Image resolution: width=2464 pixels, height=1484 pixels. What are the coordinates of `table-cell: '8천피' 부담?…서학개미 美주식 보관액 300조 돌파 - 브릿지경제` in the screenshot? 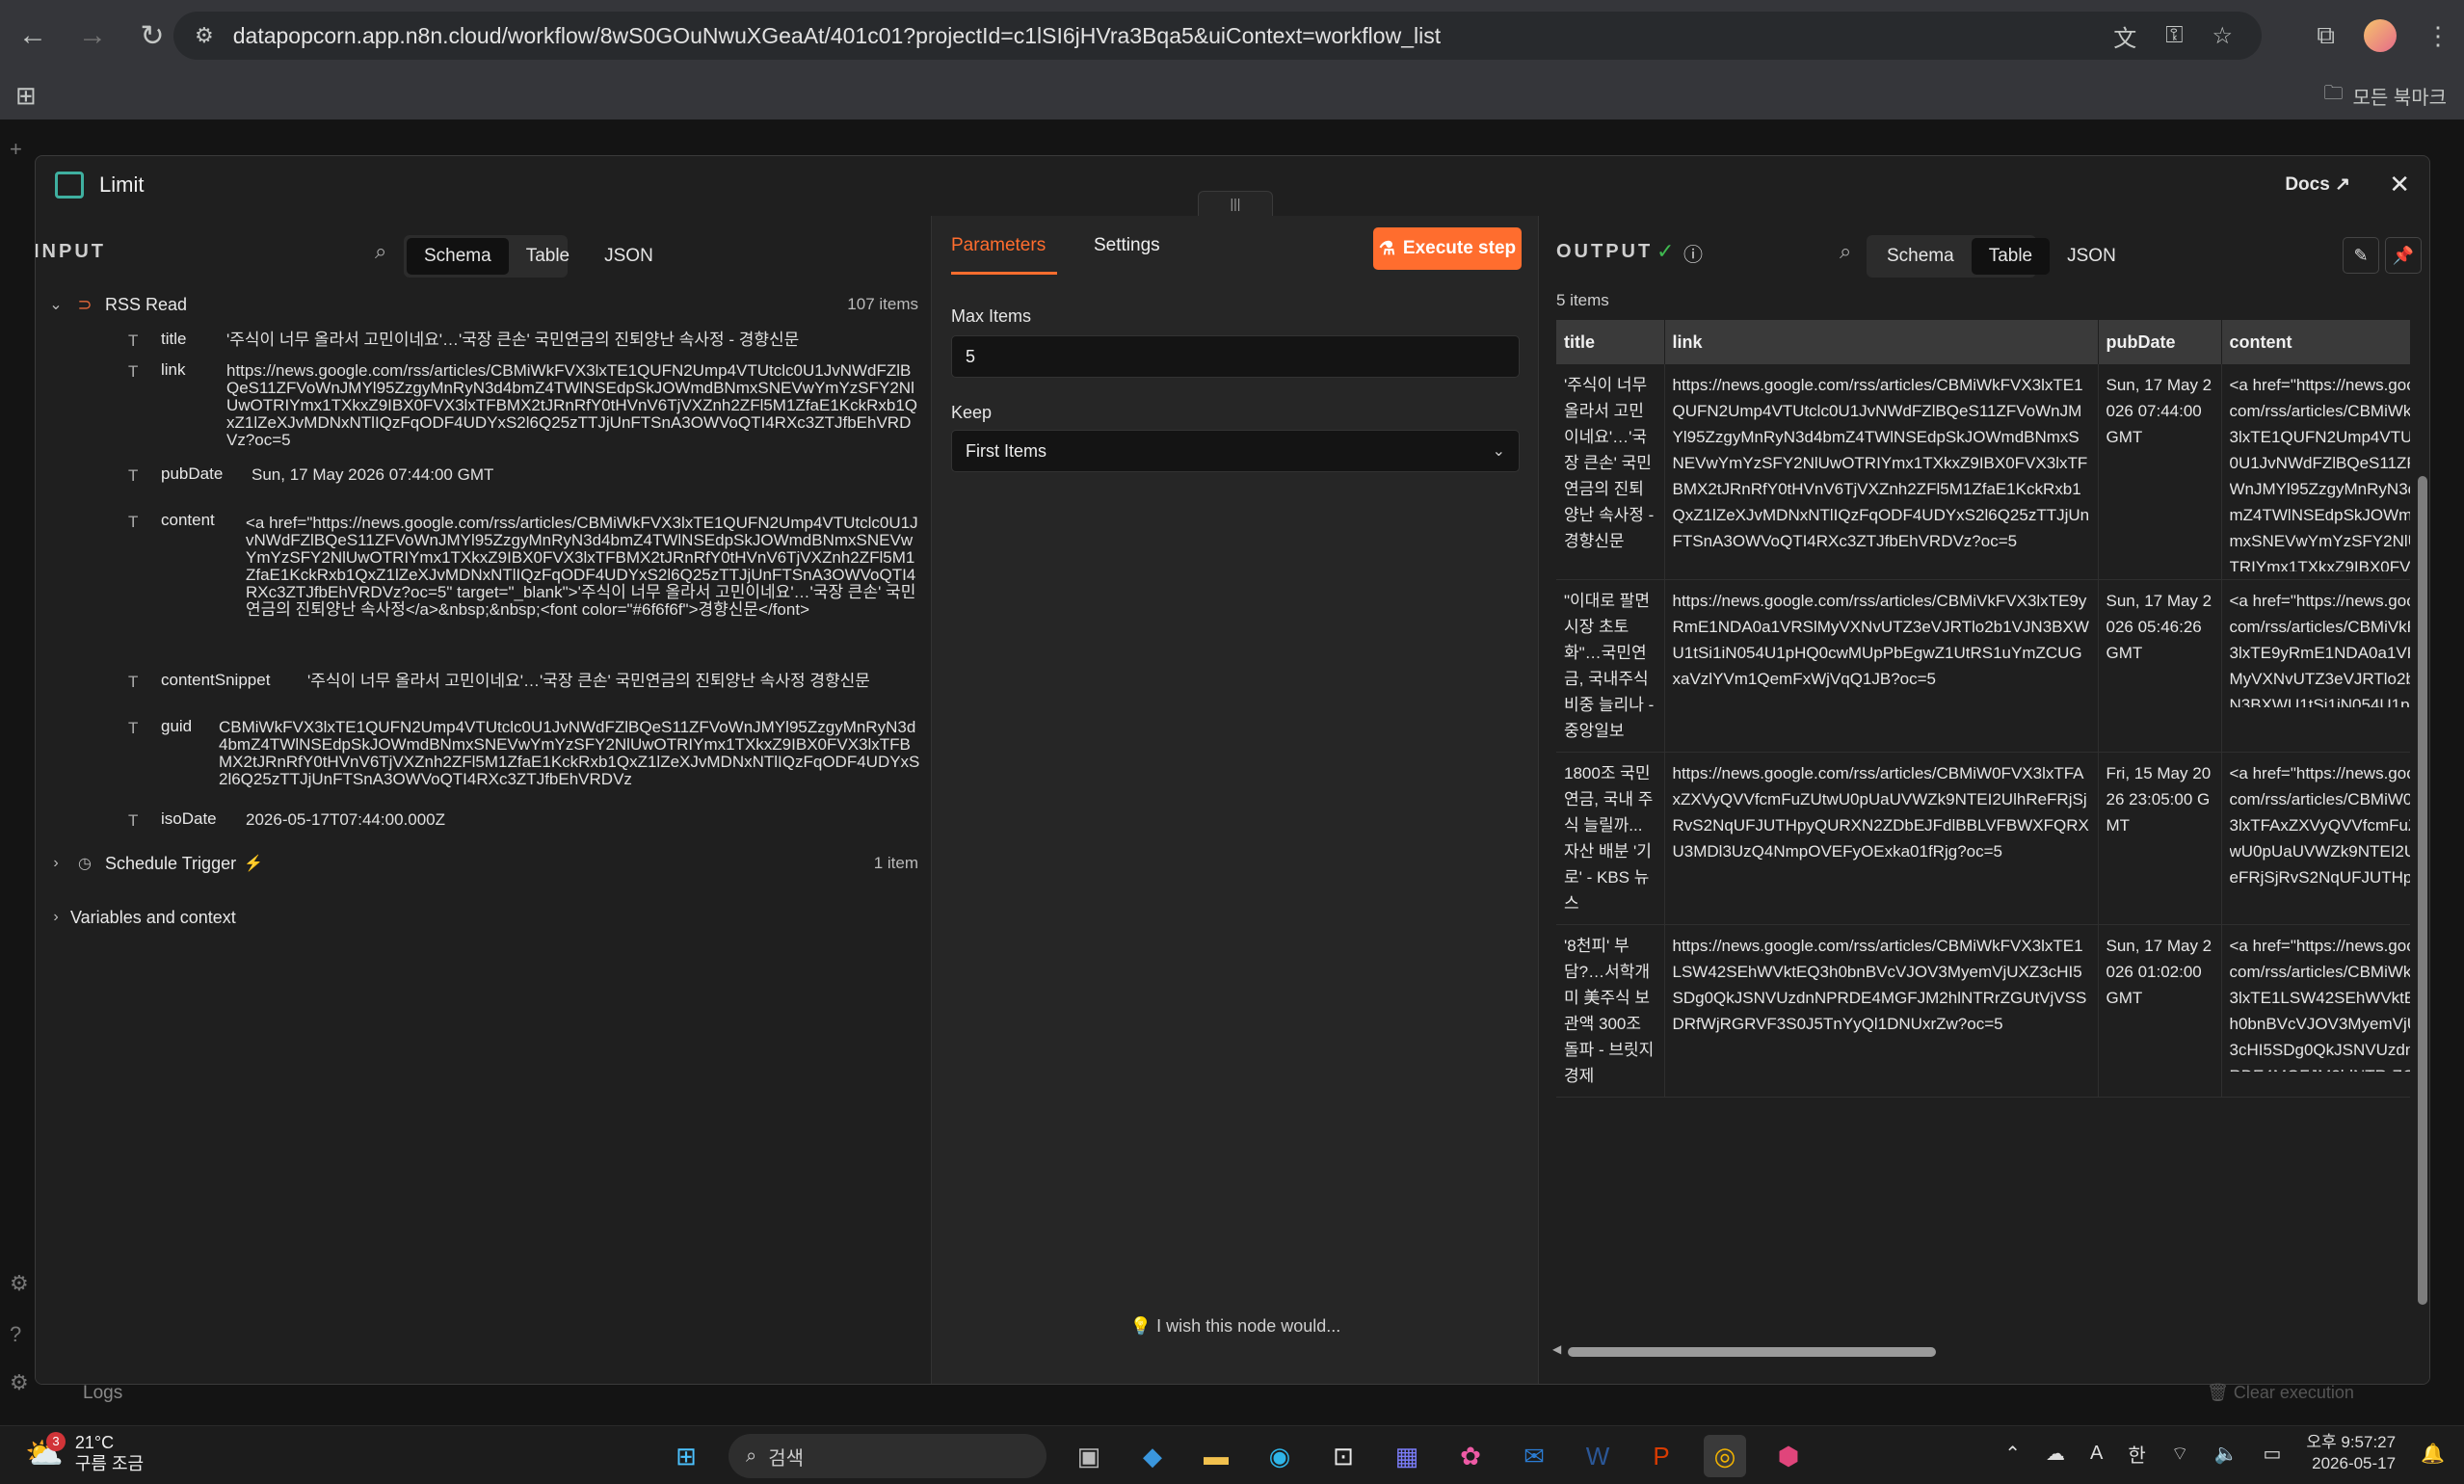 It's located at (1610, 1011).